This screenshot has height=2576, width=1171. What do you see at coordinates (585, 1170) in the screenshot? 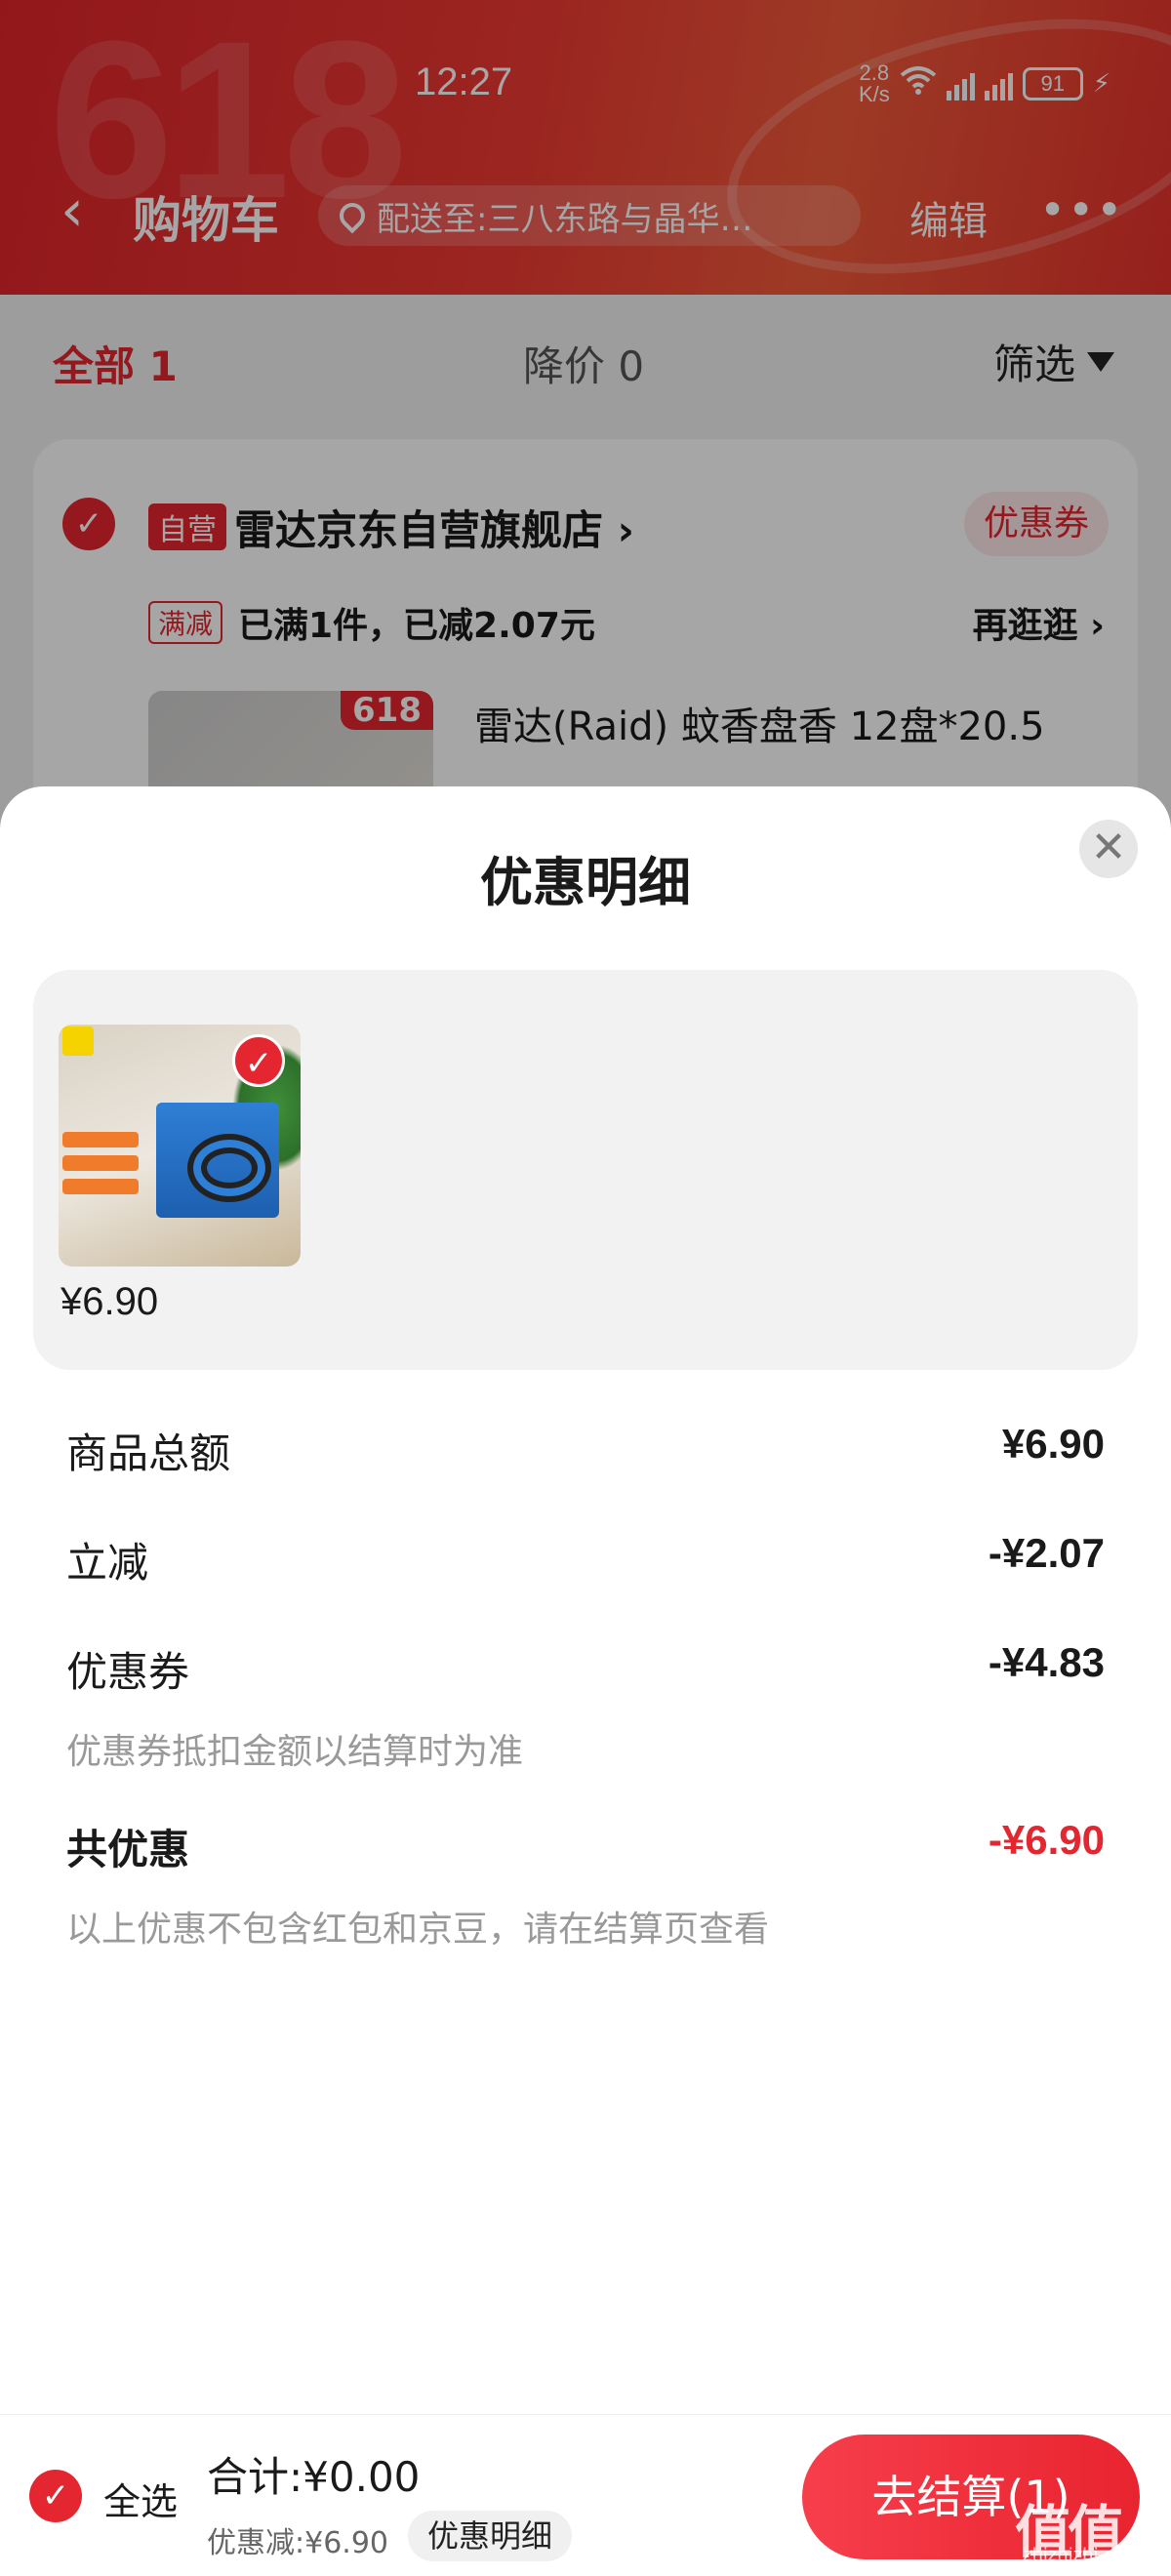
I see `goods-list: ✓ ¥6.90` at bounding box center [585, 1170].